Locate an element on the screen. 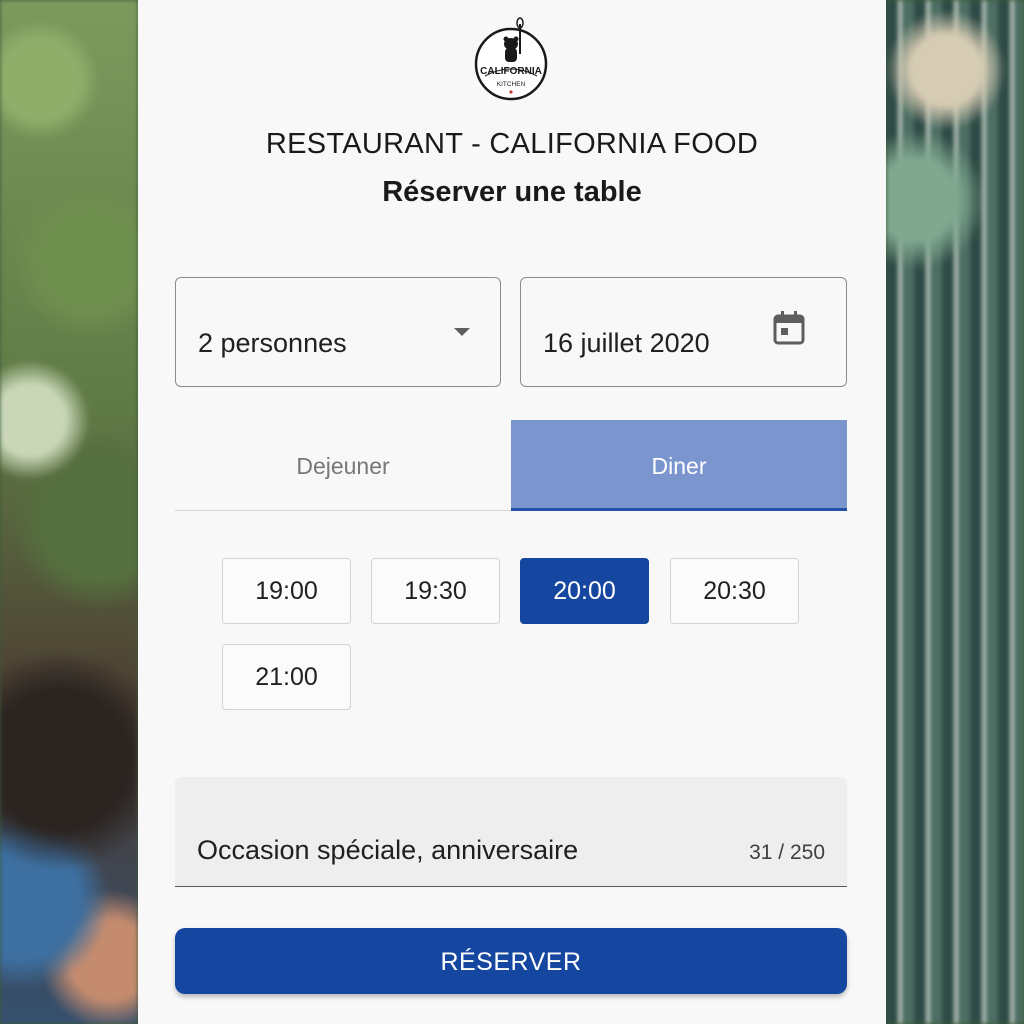 The image size is (1024, 1024). calendar-icon is located at coordinates (789, 328).